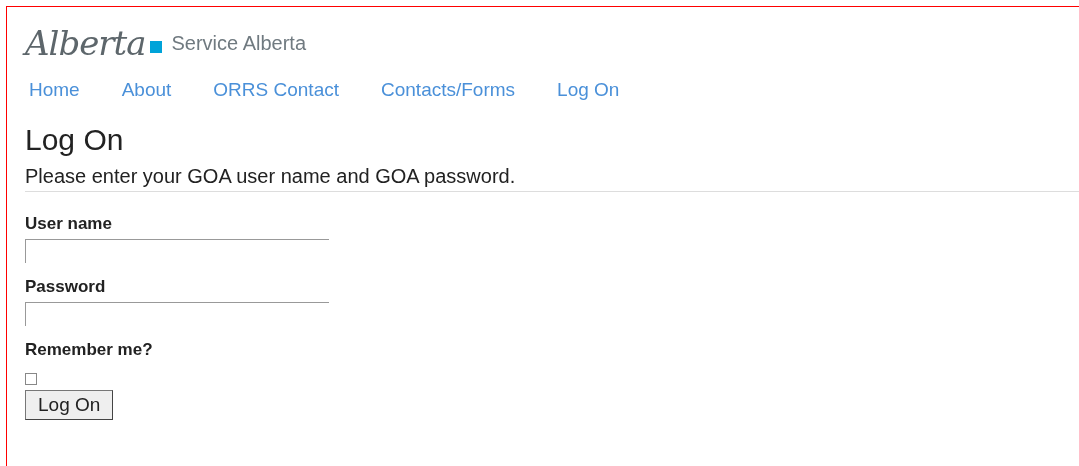  Describe the element at coordinates (69, 224) in the screenshot. I see `field-label: User name` at that location.